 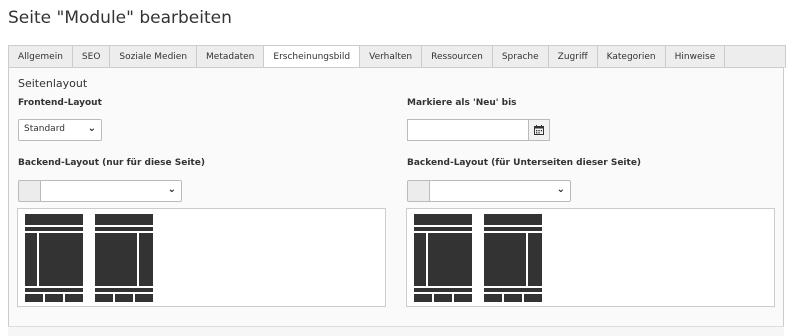 I want to click on backend-layout-page-prefix, so click(x=29, y=191).